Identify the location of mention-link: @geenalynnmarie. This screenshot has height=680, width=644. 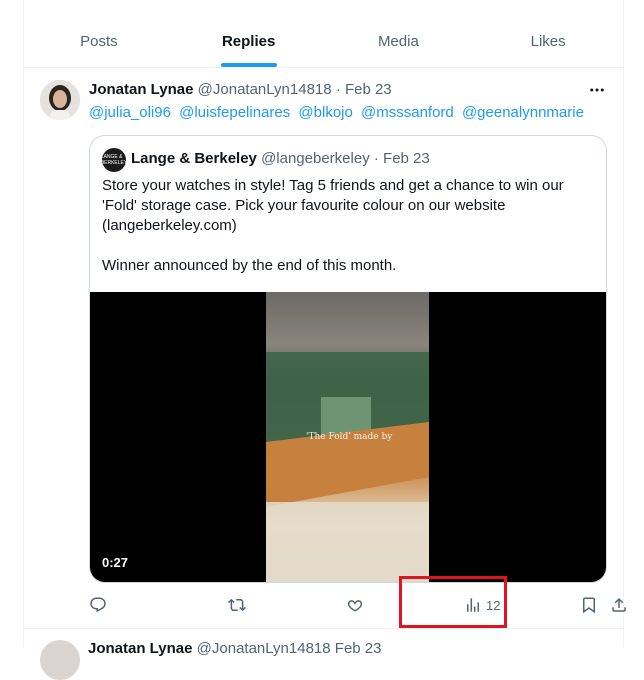
(523, 112).